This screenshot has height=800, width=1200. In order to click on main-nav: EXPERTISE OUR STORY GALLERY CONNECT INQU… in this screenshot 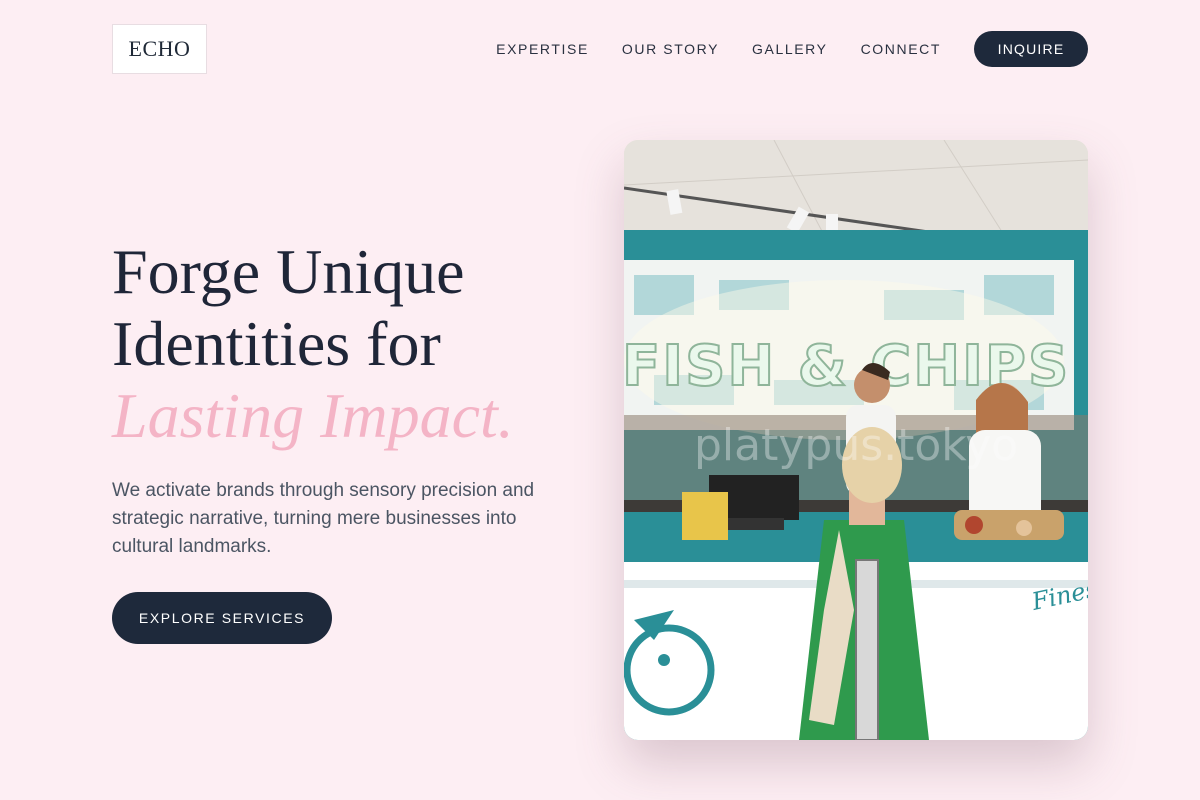, I will do `click(792, 49)`.